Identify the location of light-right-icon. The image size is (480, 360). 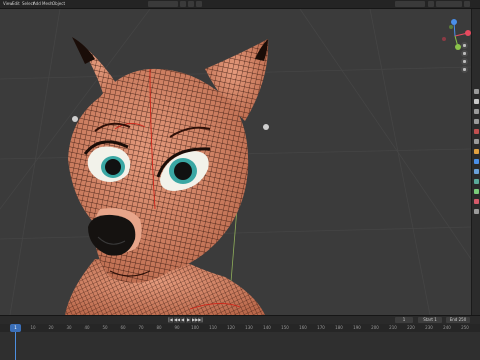
(266, 127).